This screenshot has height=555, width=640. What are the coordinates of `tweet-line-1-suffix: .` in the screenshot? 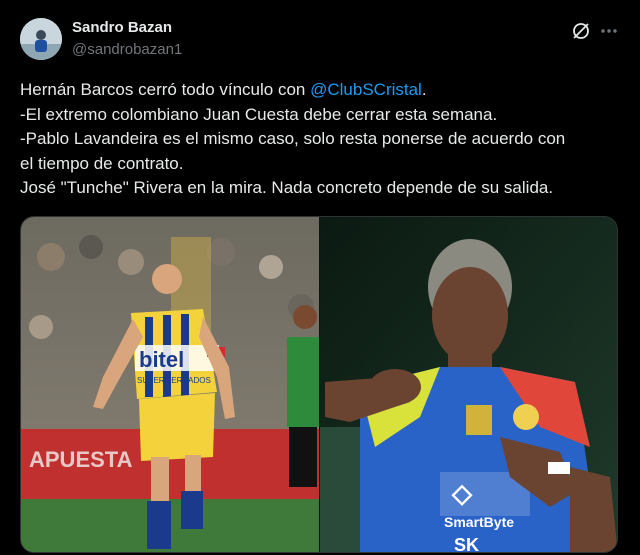 It's located at (424, 89).